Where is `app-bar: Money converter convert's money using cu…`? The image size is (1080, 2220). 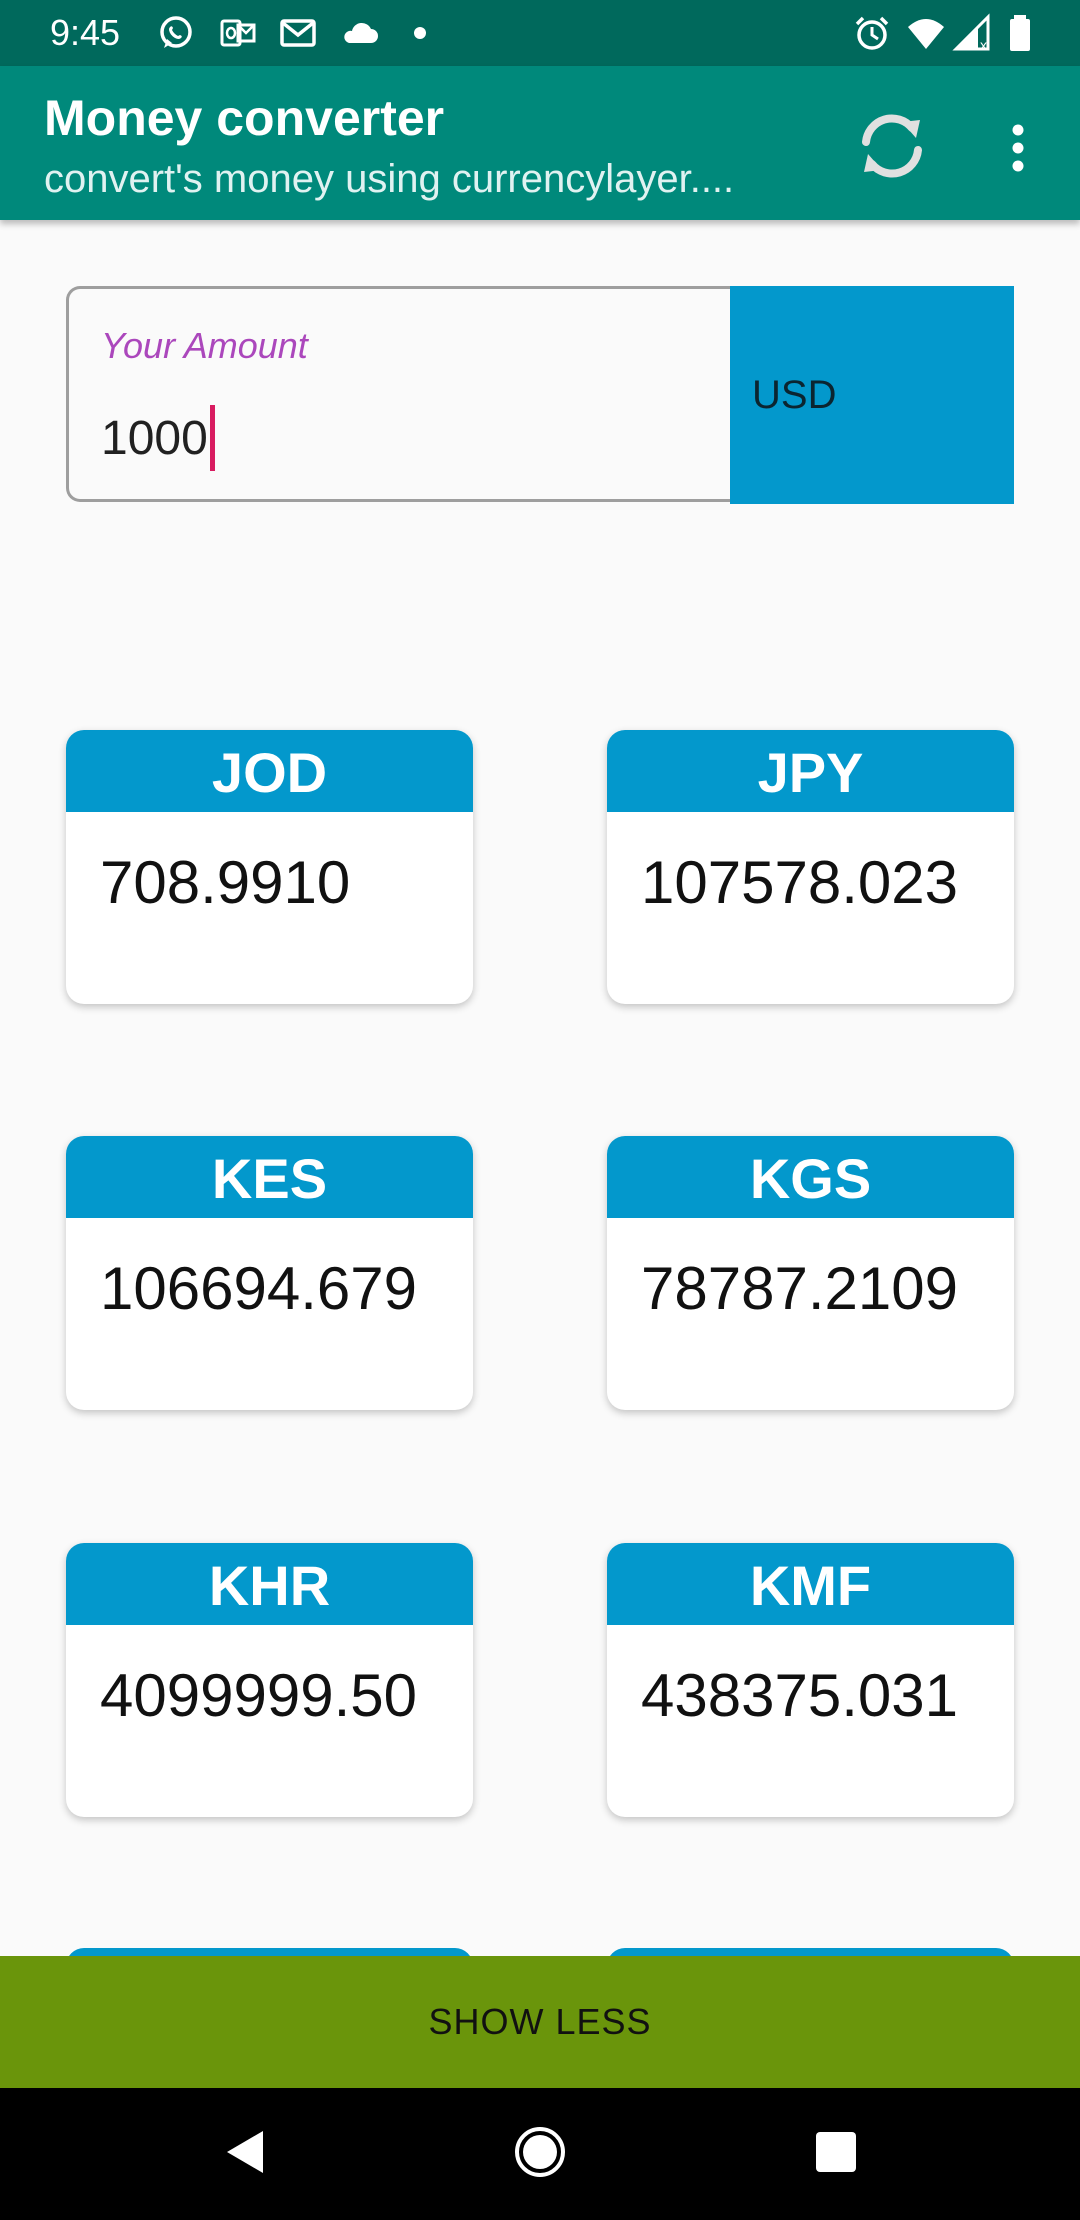
app-bar: Money converter convert's money using cu… is located at coordinates (540, 143).